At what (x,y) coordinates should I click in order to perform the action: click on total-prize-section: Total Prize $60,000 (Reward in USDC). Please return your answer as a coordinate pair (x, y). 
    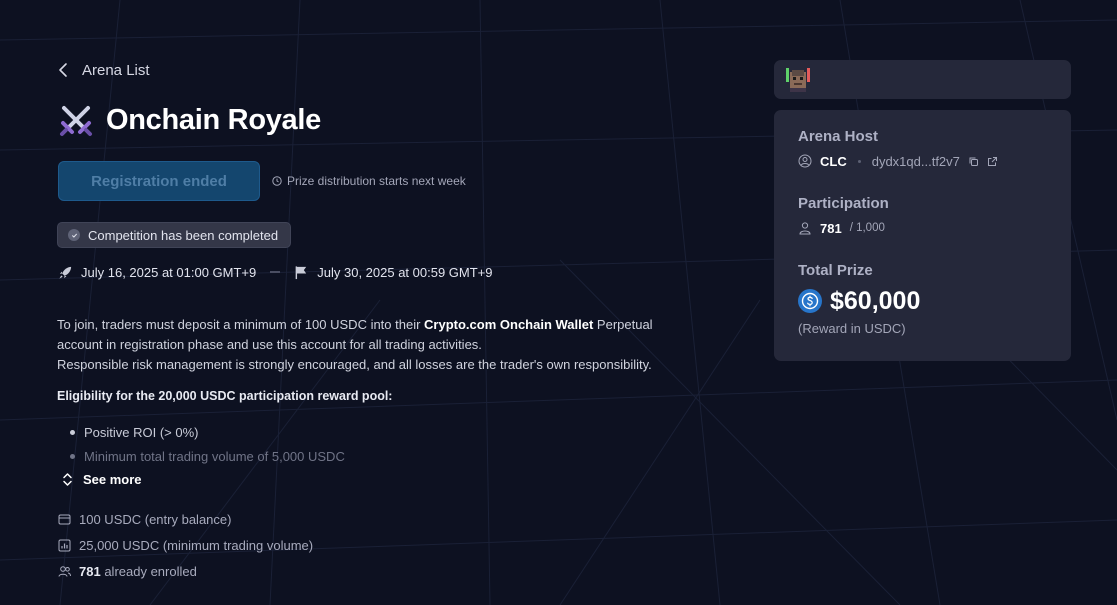
    Looking at the image, I should click on (922, 299).